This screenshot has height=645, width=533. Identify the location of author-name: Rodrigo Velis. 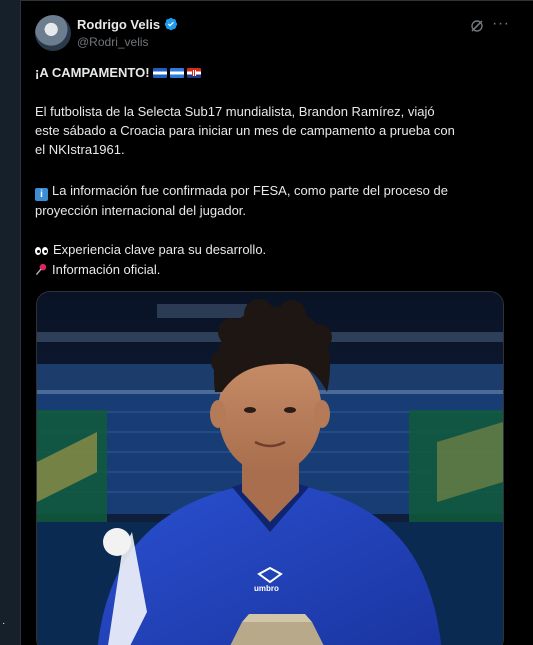
(127, 24).